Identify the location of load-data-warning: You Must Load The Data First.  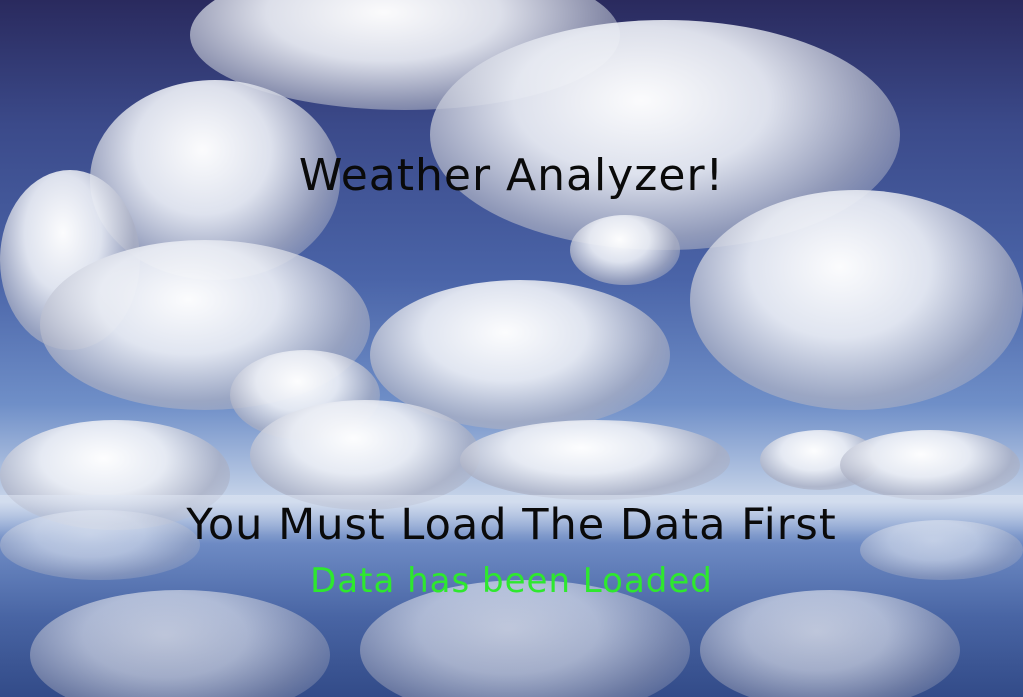
(511, 525).